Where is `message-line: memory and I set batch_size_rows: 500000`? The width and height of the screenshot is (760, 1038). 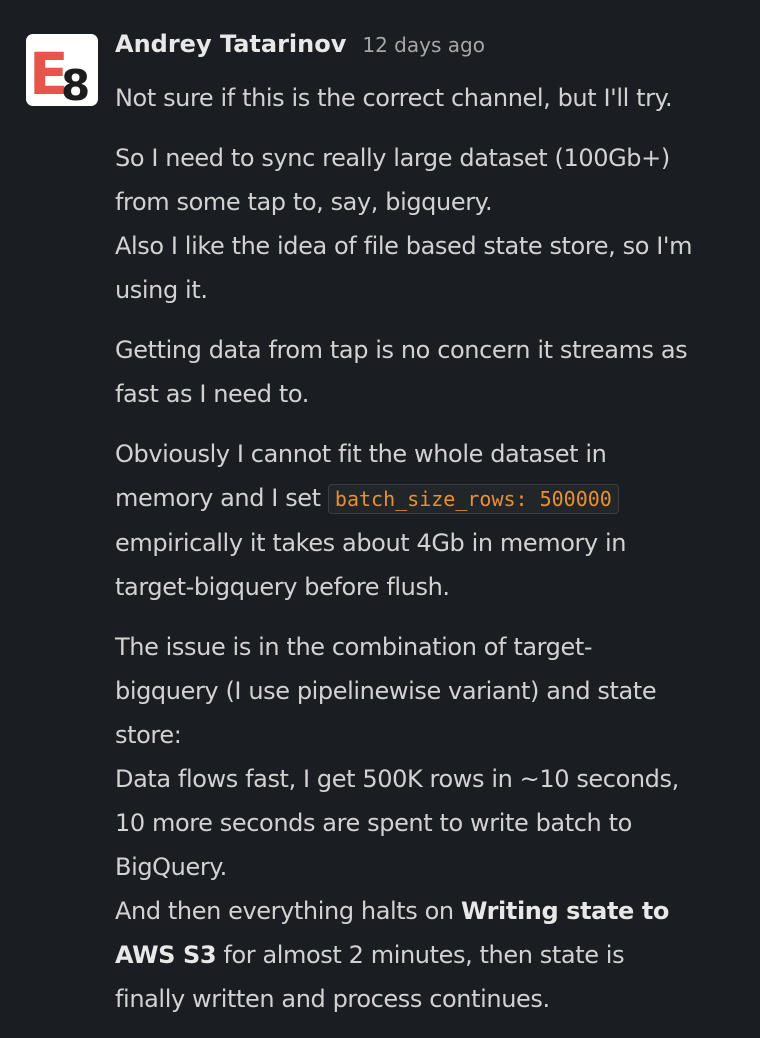
message-line: memory and I set batch_size_rows: 500000 is located at coordinates (437, 498).